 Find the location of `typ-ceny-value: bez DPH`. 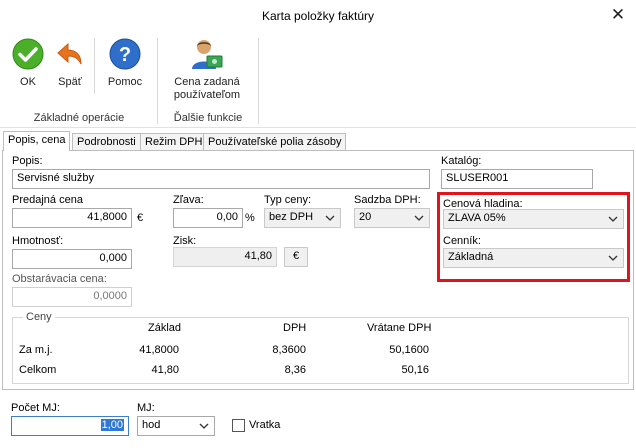

typ-ceny-value: bez DPH is located at coordinates (291, 217).